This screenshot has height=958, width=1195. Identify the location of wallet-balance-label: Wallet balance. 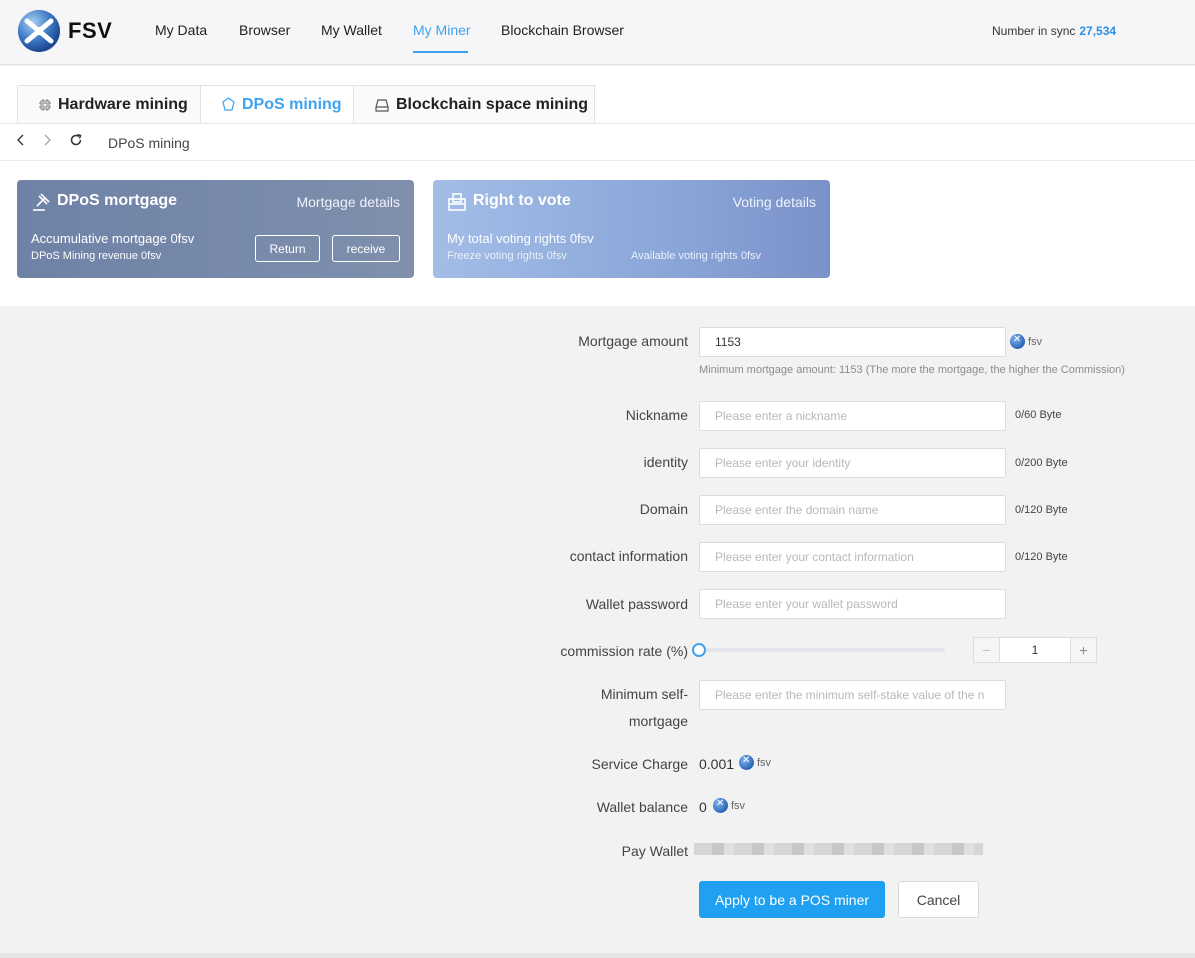
(642, 807).